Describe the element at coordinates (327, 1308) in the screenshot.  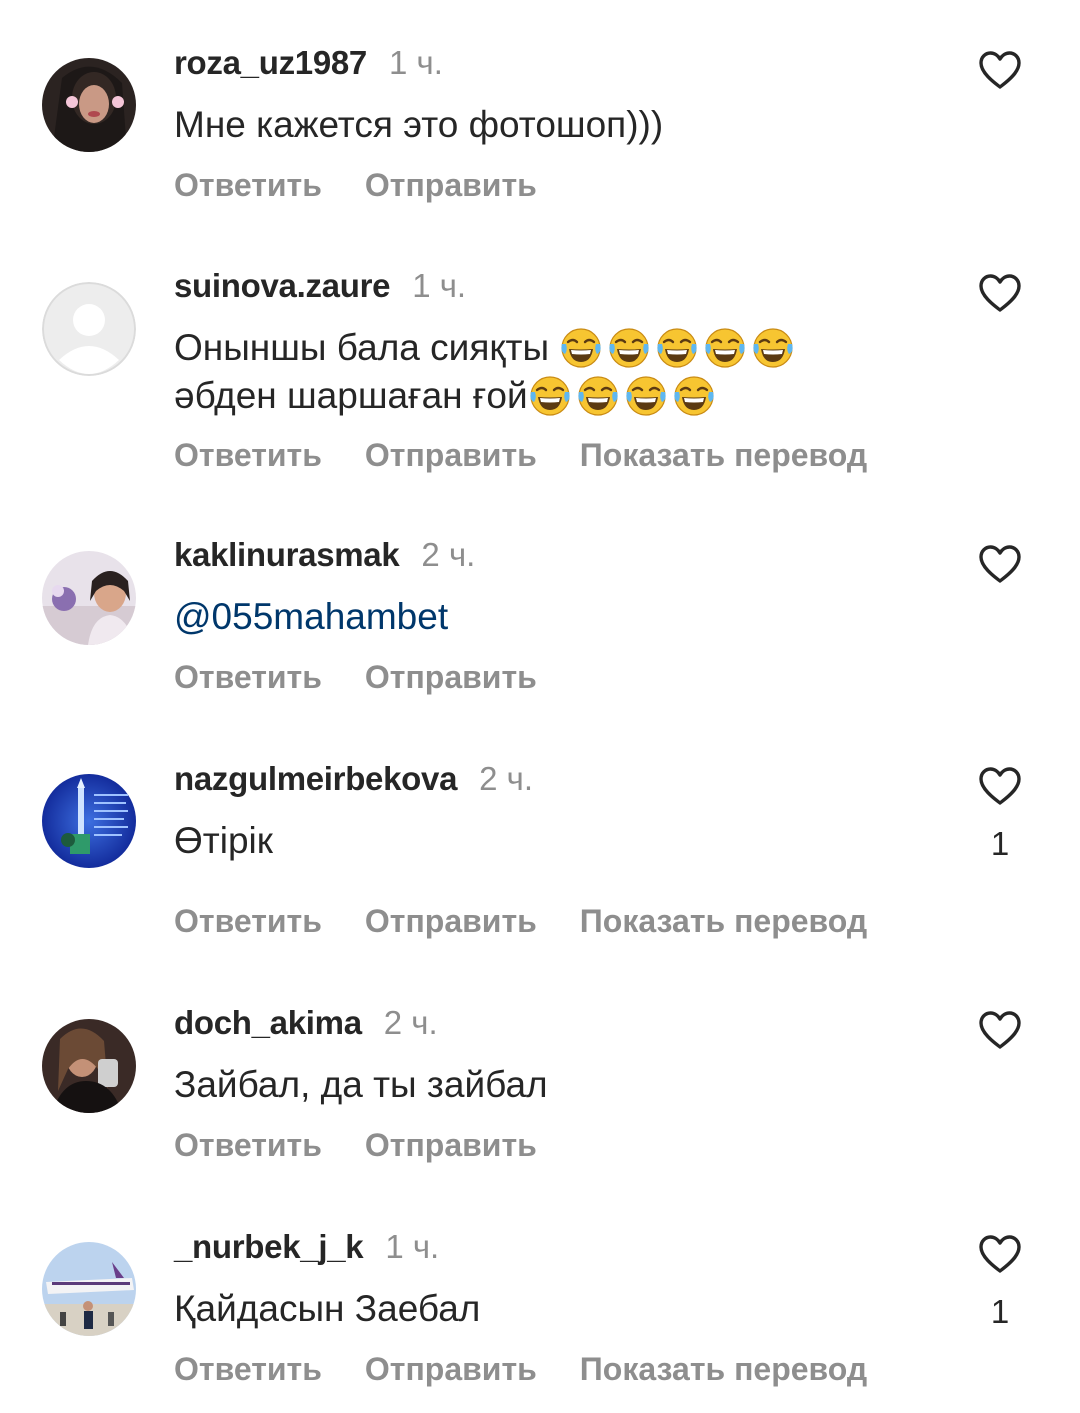
I see `comment-text: Қайдасын Заебал` at that location.